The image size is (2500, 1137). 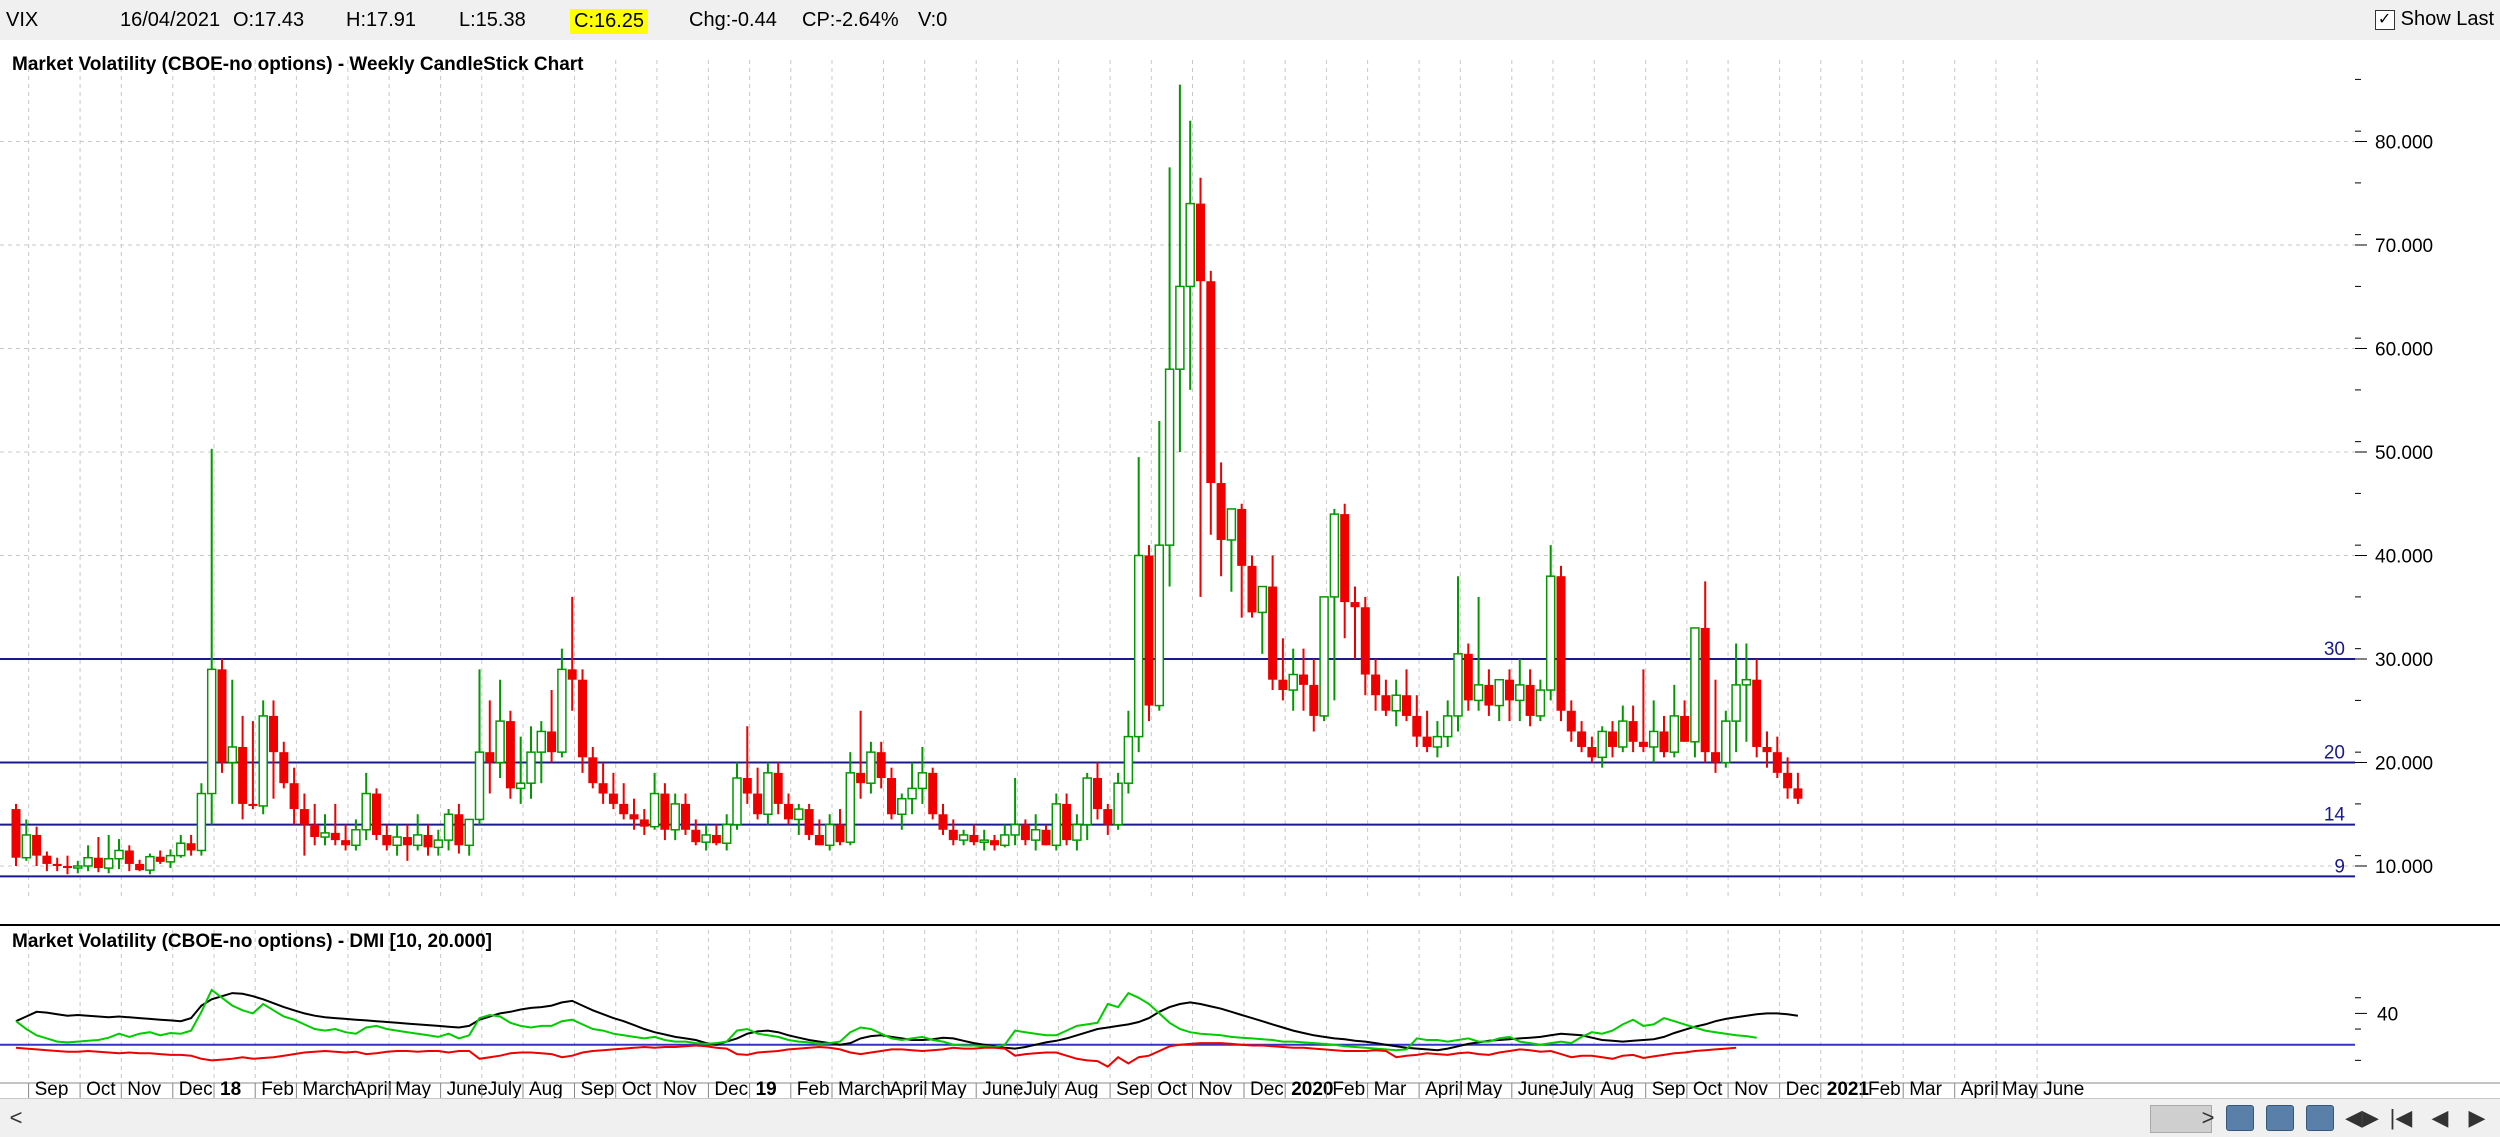 What do you see at coordinates (1312, 1088) in the screenshot?
I see `x-tick-label: 2020` at bounding box center [1312, 1088].